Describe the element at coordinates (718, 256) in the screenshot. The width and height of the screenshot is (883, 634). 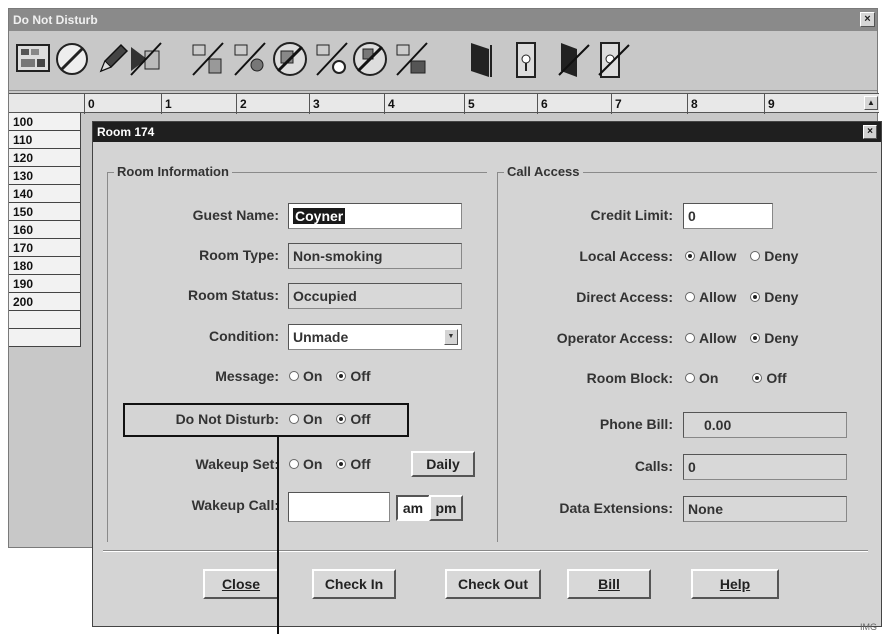
I see `local-allow-label: Allow` at that location.